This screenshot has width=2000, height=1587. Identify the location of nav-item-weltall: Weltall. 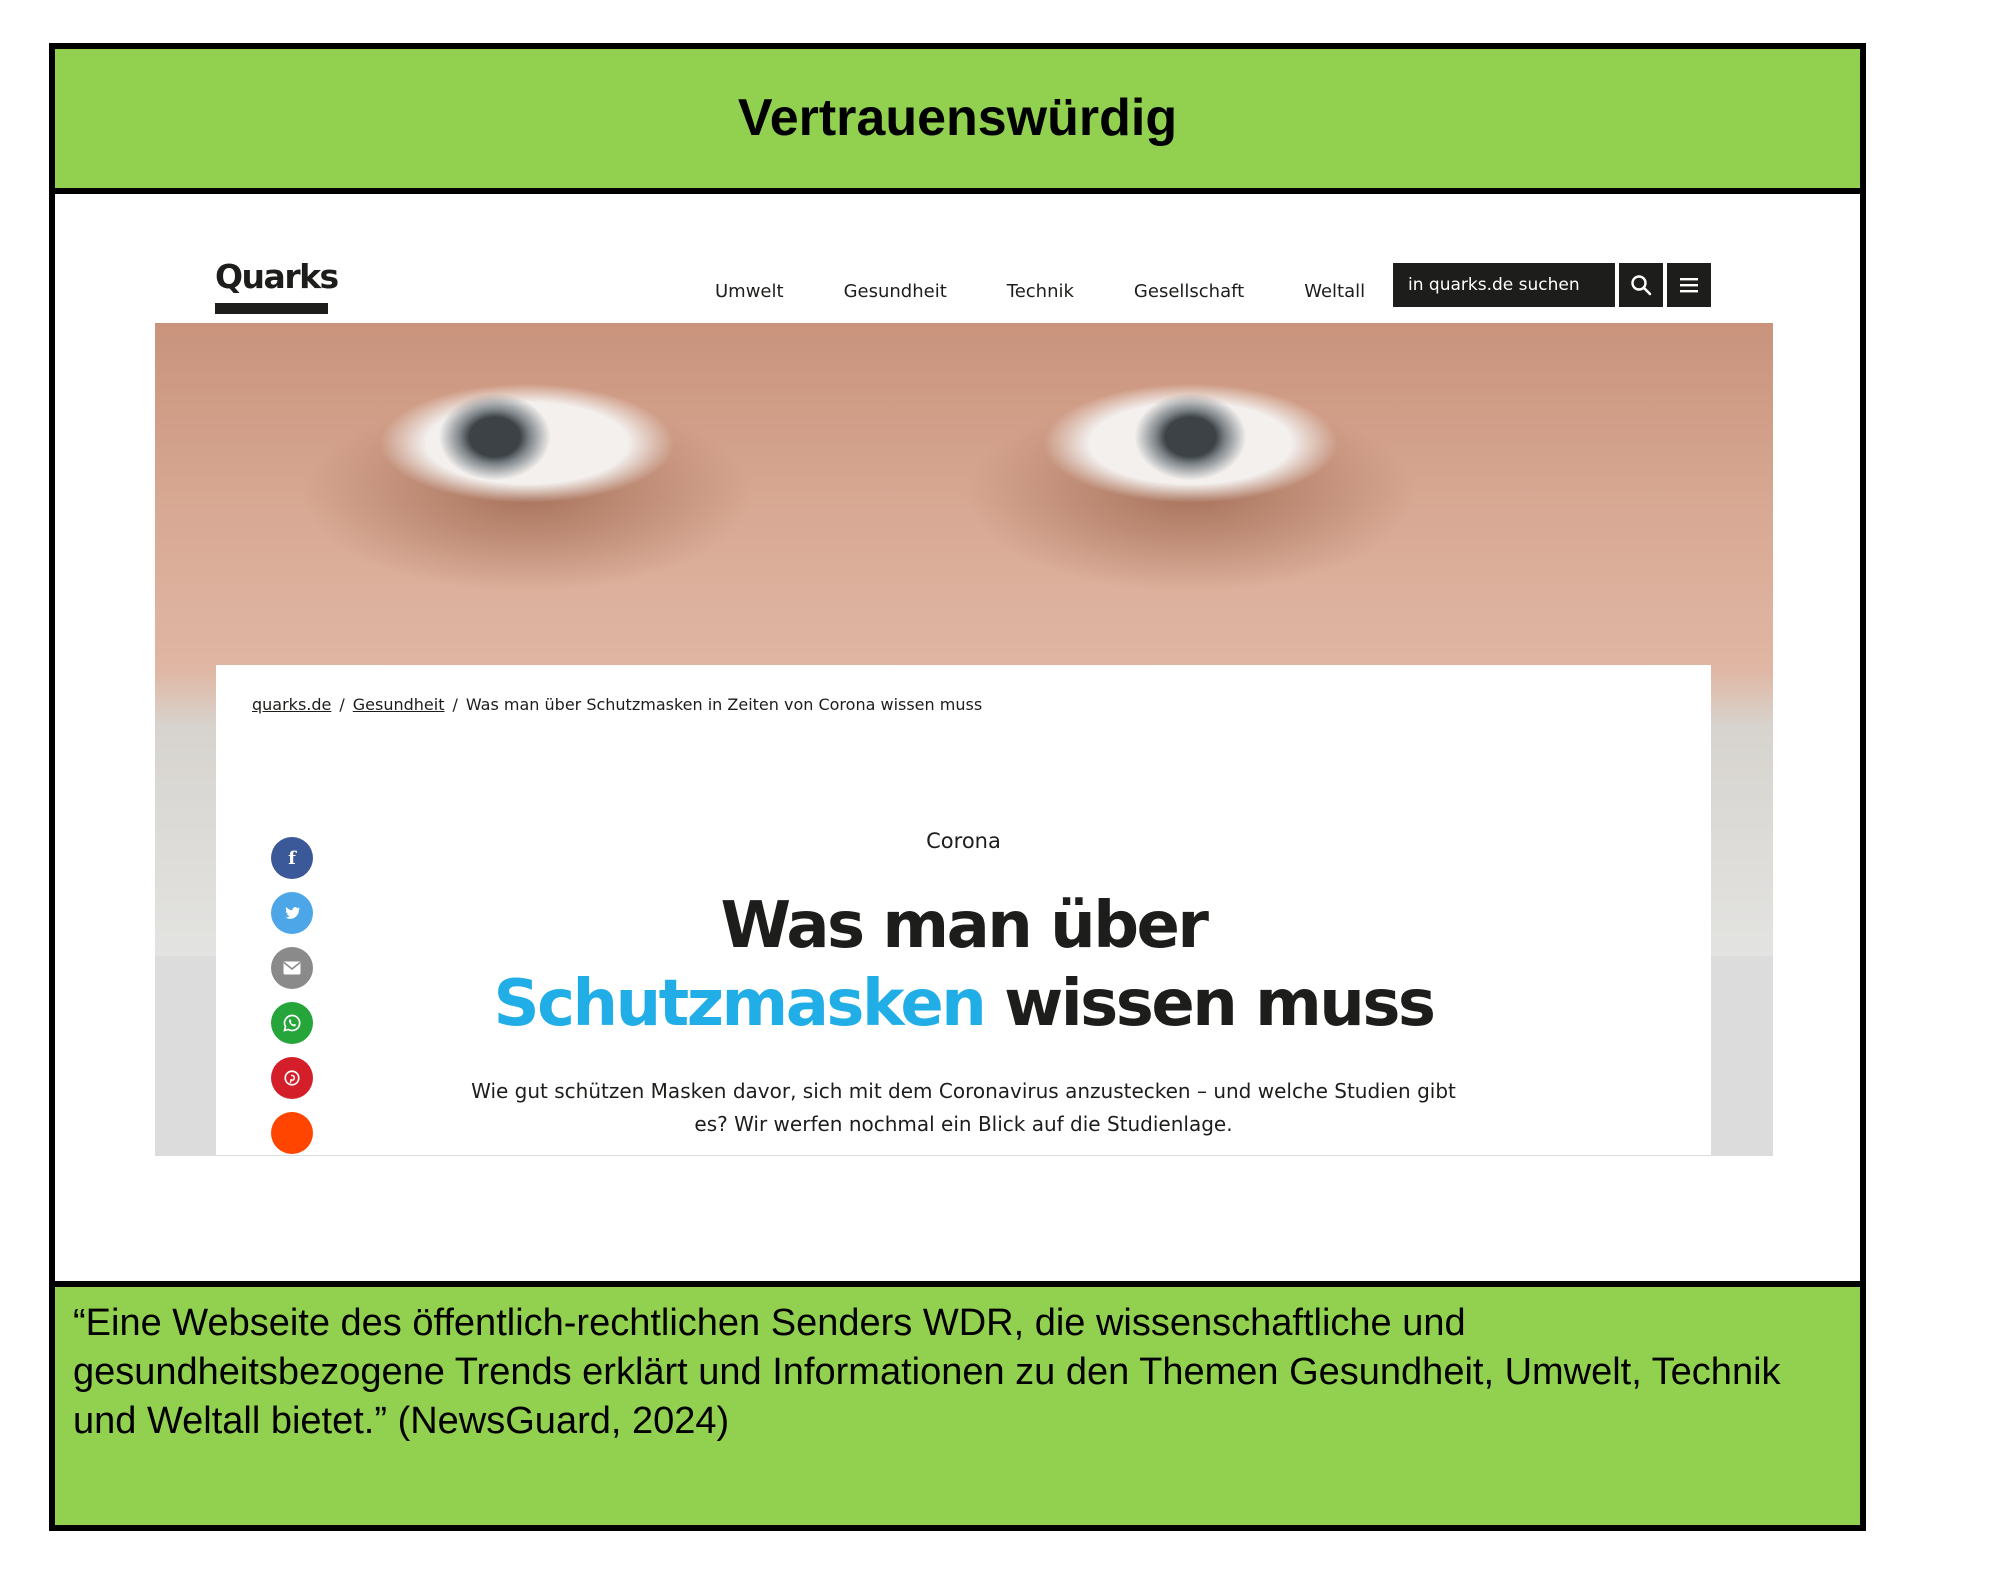
(1334, 291).